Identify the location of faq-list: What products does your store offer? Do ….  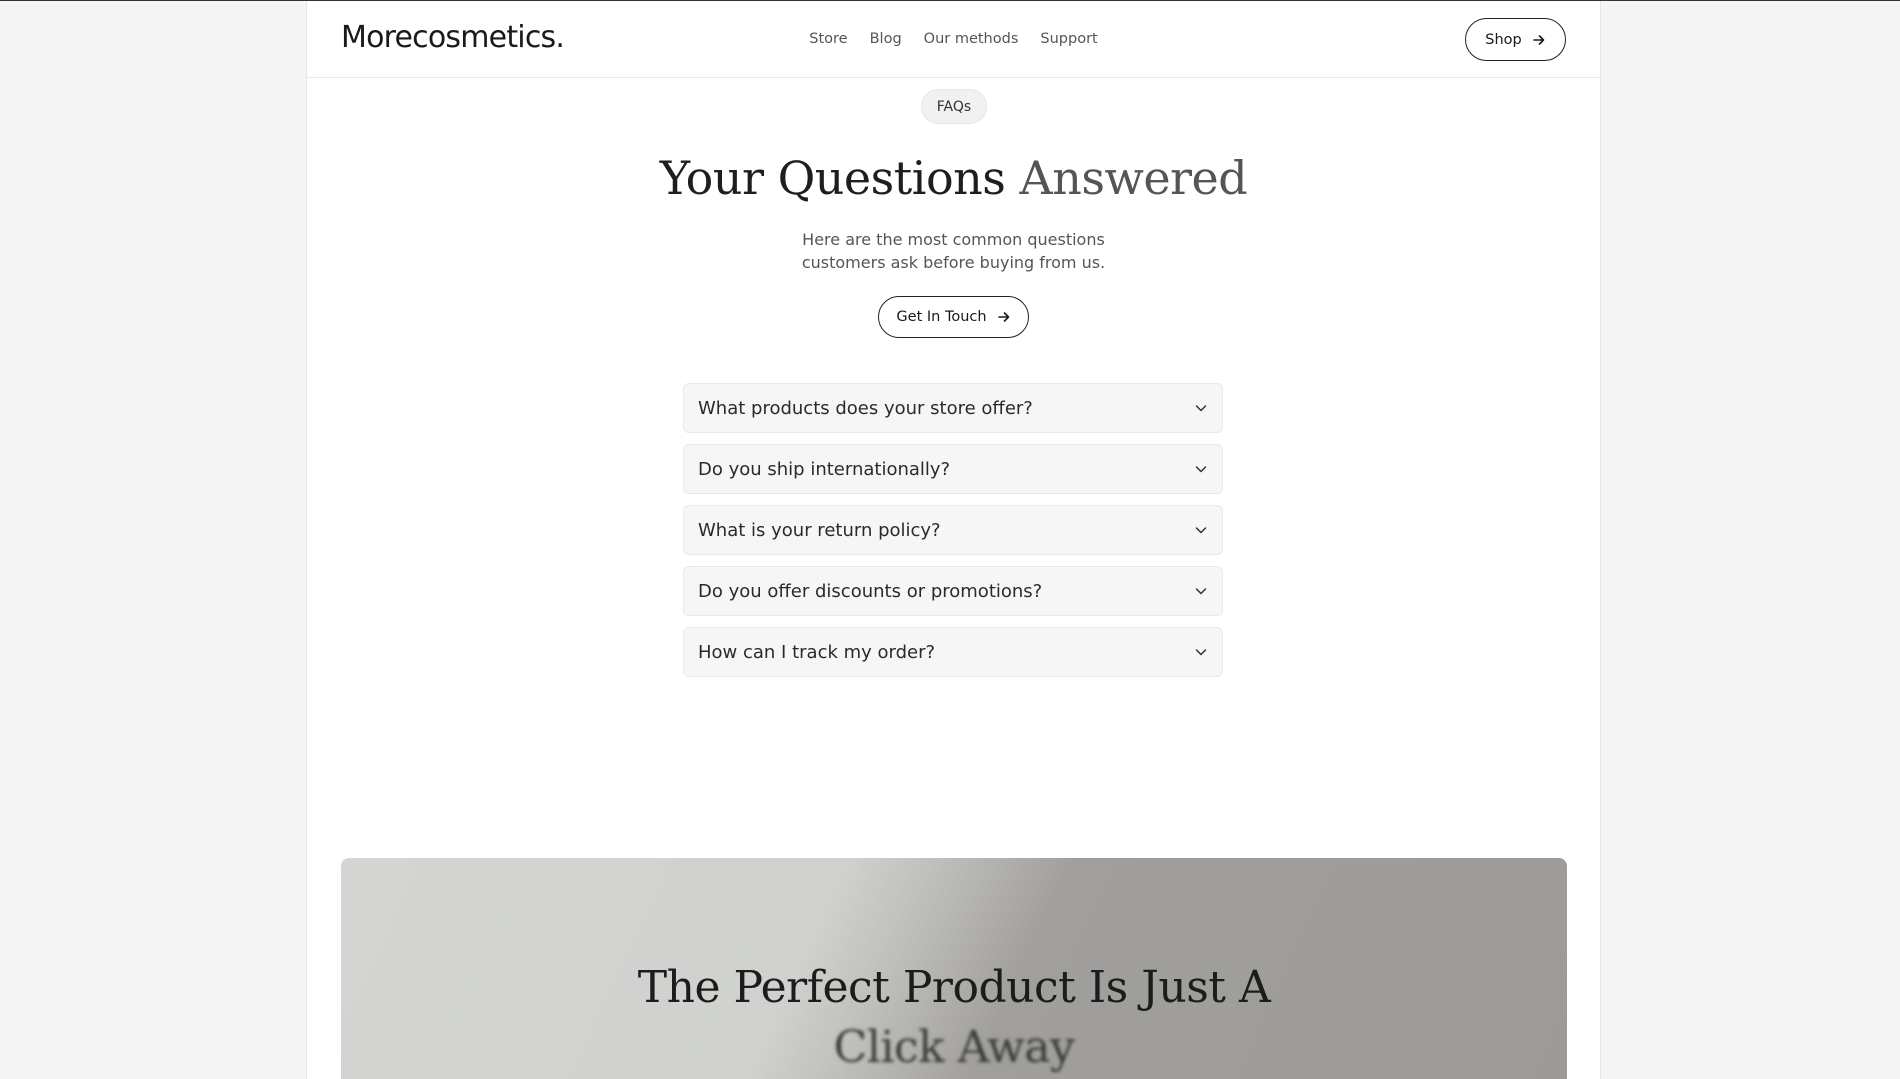
(953, 535).